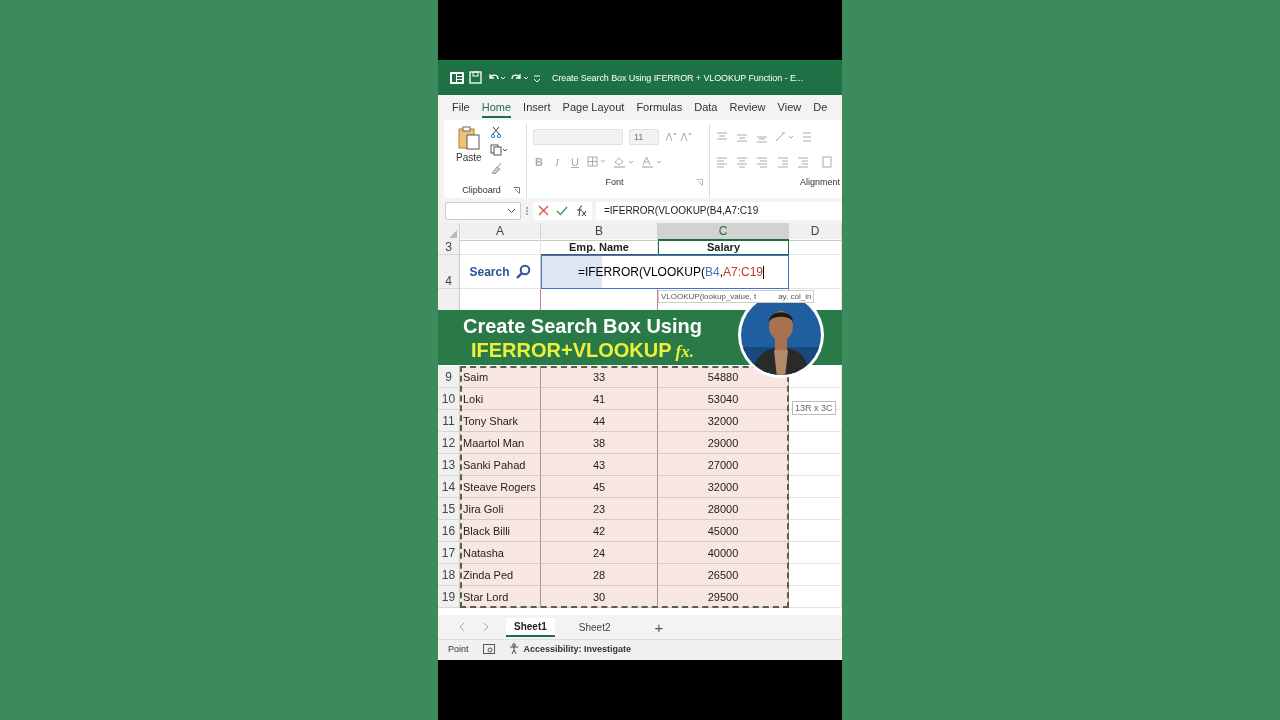  Describe the element at coordinates (449, 509) in the screenshot. I see `row-number: 15` at that location.